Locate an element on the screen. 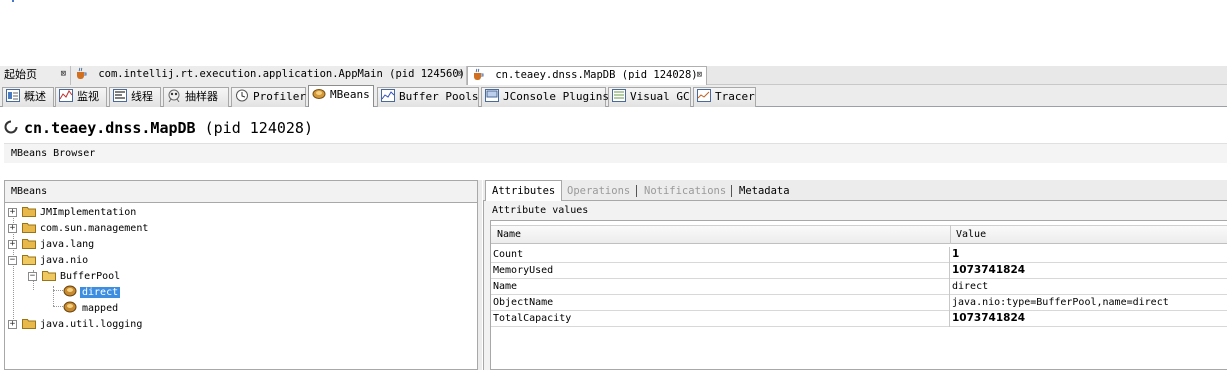 The height and width of the screenshot is (370, 1227). table-row: Name direct is located at coordinates (859, 287).